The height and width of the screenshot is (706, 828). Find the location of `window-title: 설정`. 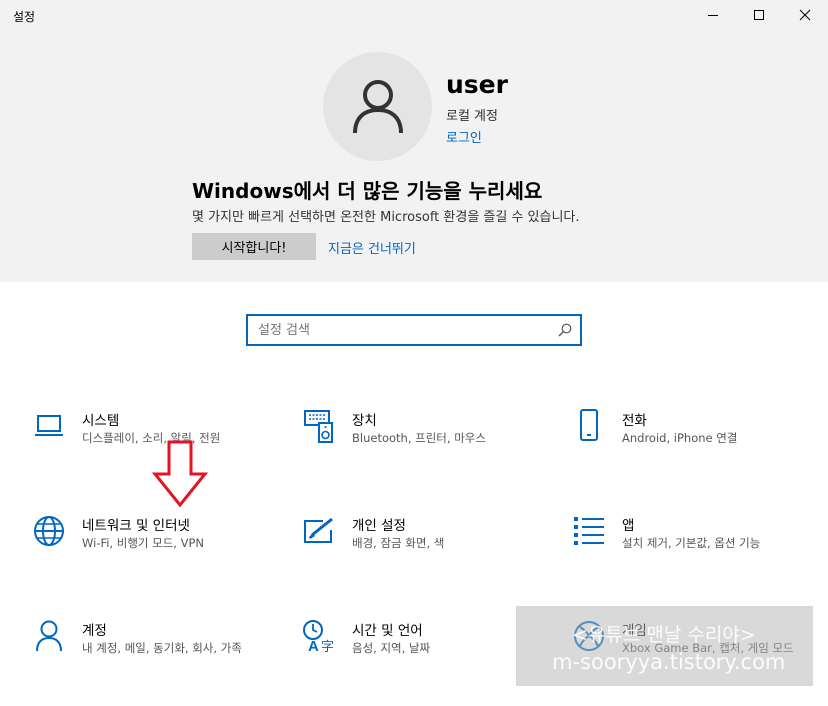

window-title: 설정 is located at coordinates (24, 17).